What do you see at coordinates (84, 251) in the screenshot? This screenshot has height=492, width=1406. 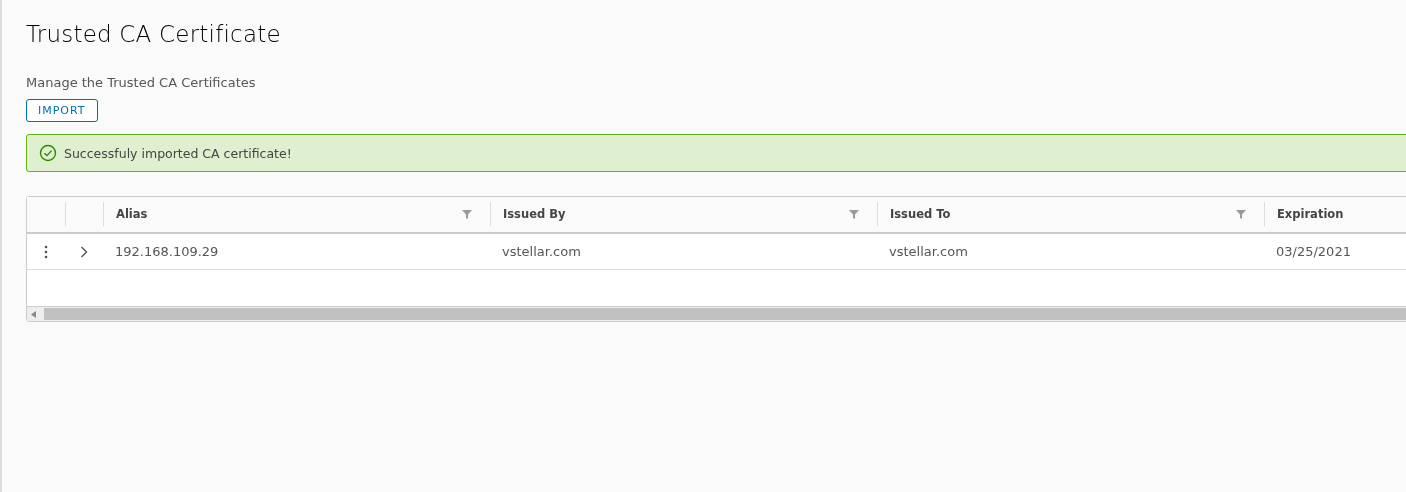 I see `expand-chevron-icon` at bounding box center [84, 251].